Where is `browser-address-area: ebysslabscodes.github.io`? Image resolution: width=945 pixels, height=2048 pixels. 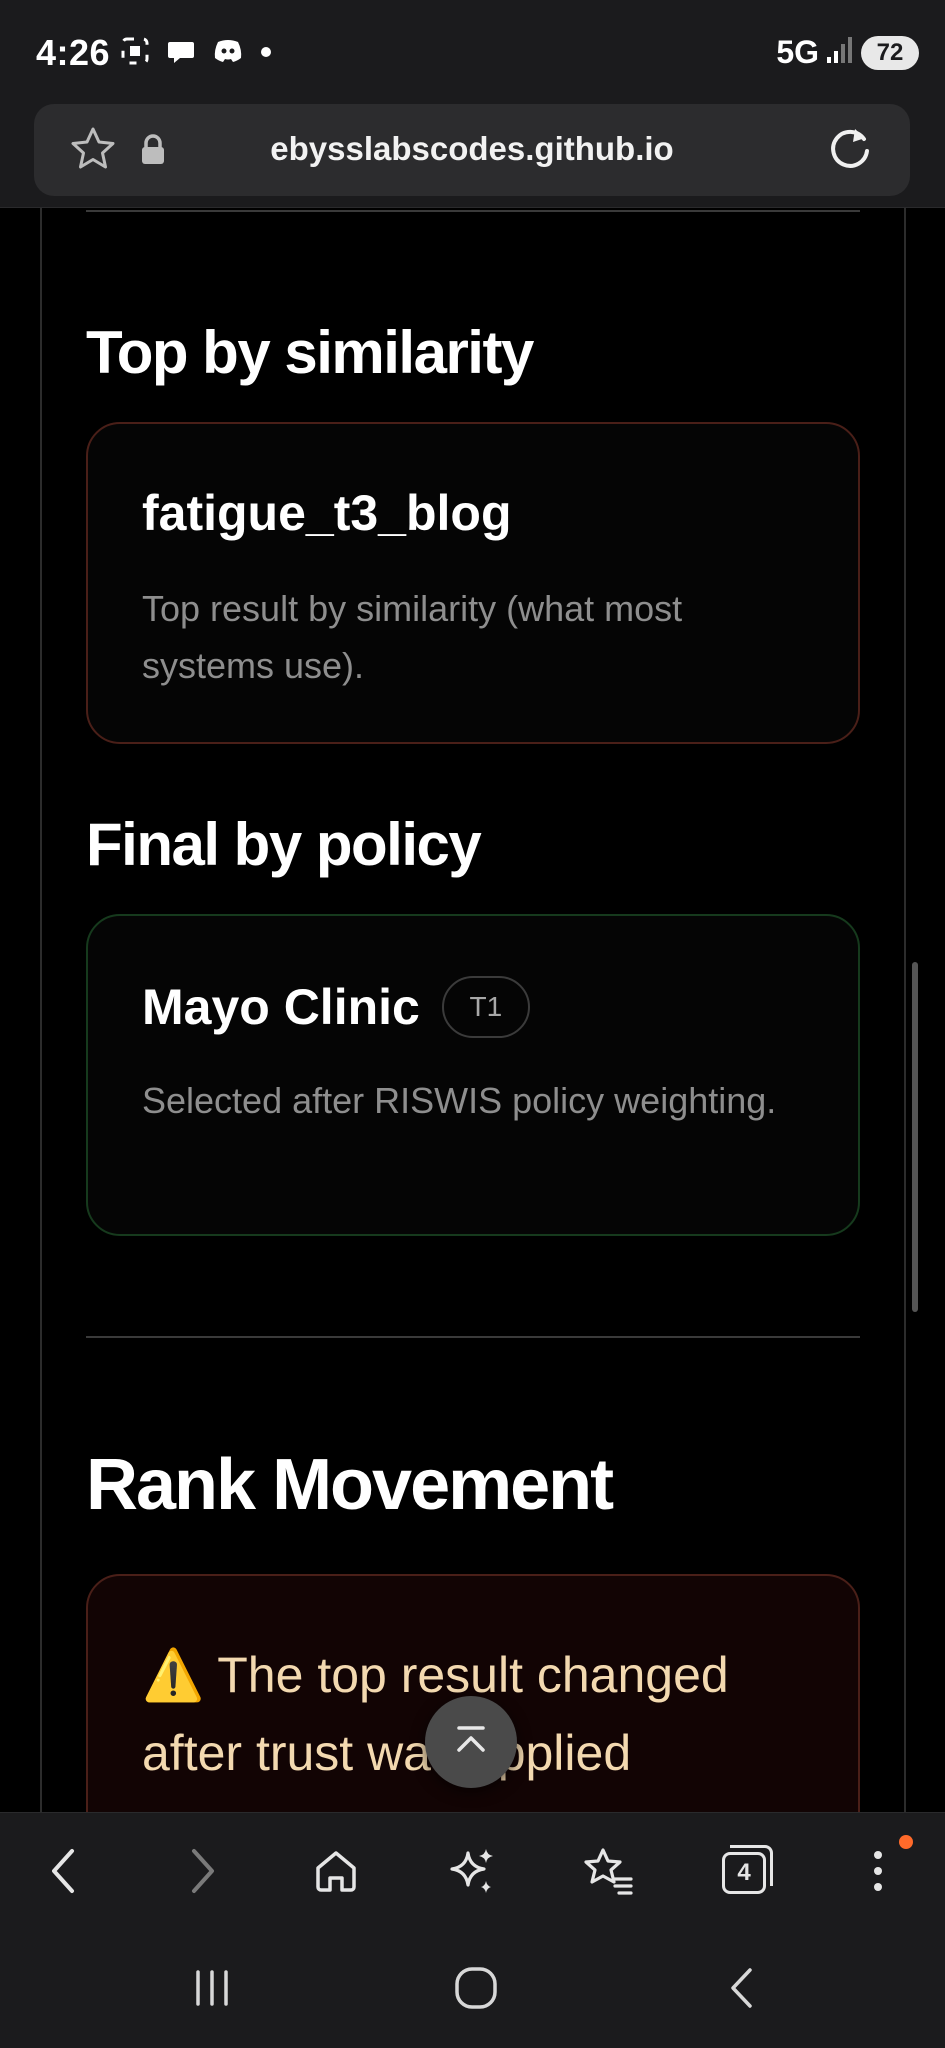 browser-address-area: ebysslabscodes.github.io is located at coordinates (472, 156).